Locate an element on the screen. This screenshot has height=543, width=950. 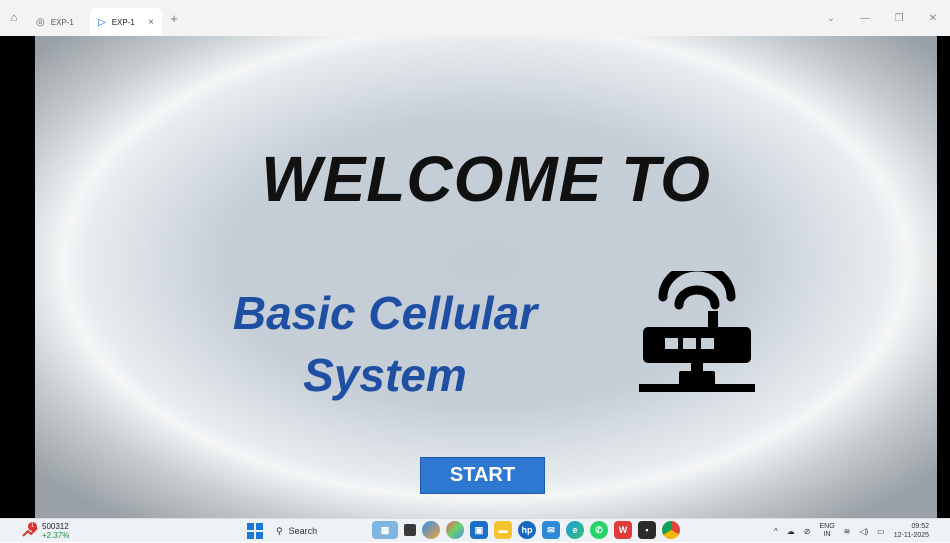
language-indicator: ENG IN is located at coordinates (826, 531).